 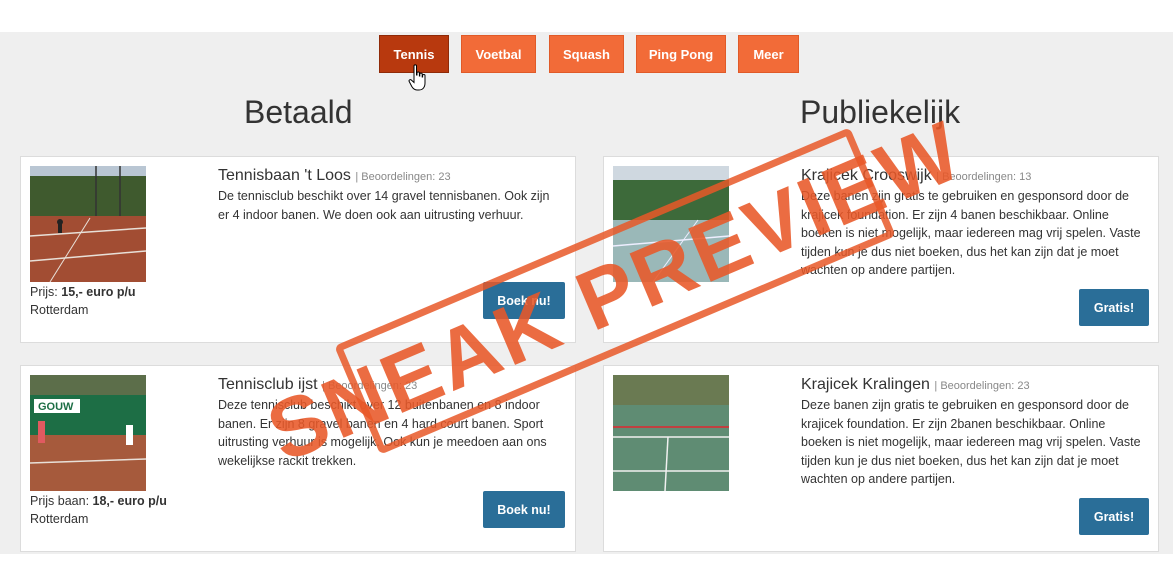 What do you see at coordinates (524, 509) in the screenshot?
I see `book-now-button: Boek nu!` at bounding box center [524, 509].